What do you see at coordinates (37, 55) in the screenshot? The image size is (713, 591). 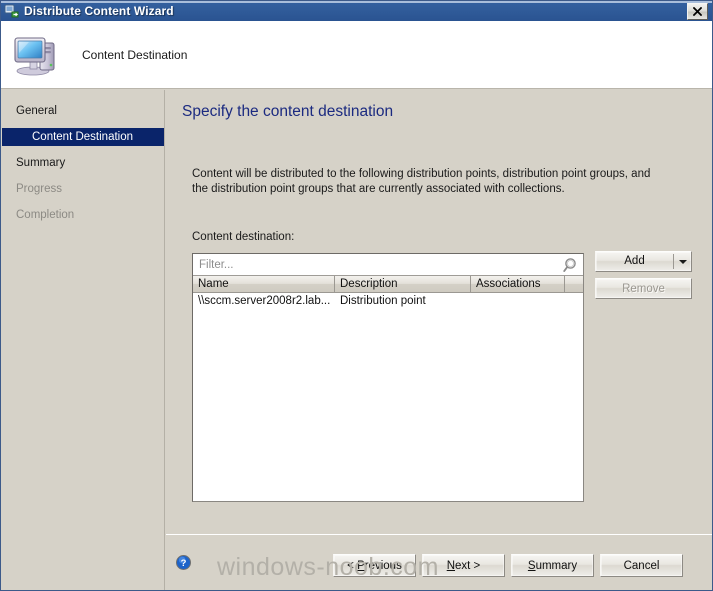 I see `computer-icon` at bounding box center [37, 55].